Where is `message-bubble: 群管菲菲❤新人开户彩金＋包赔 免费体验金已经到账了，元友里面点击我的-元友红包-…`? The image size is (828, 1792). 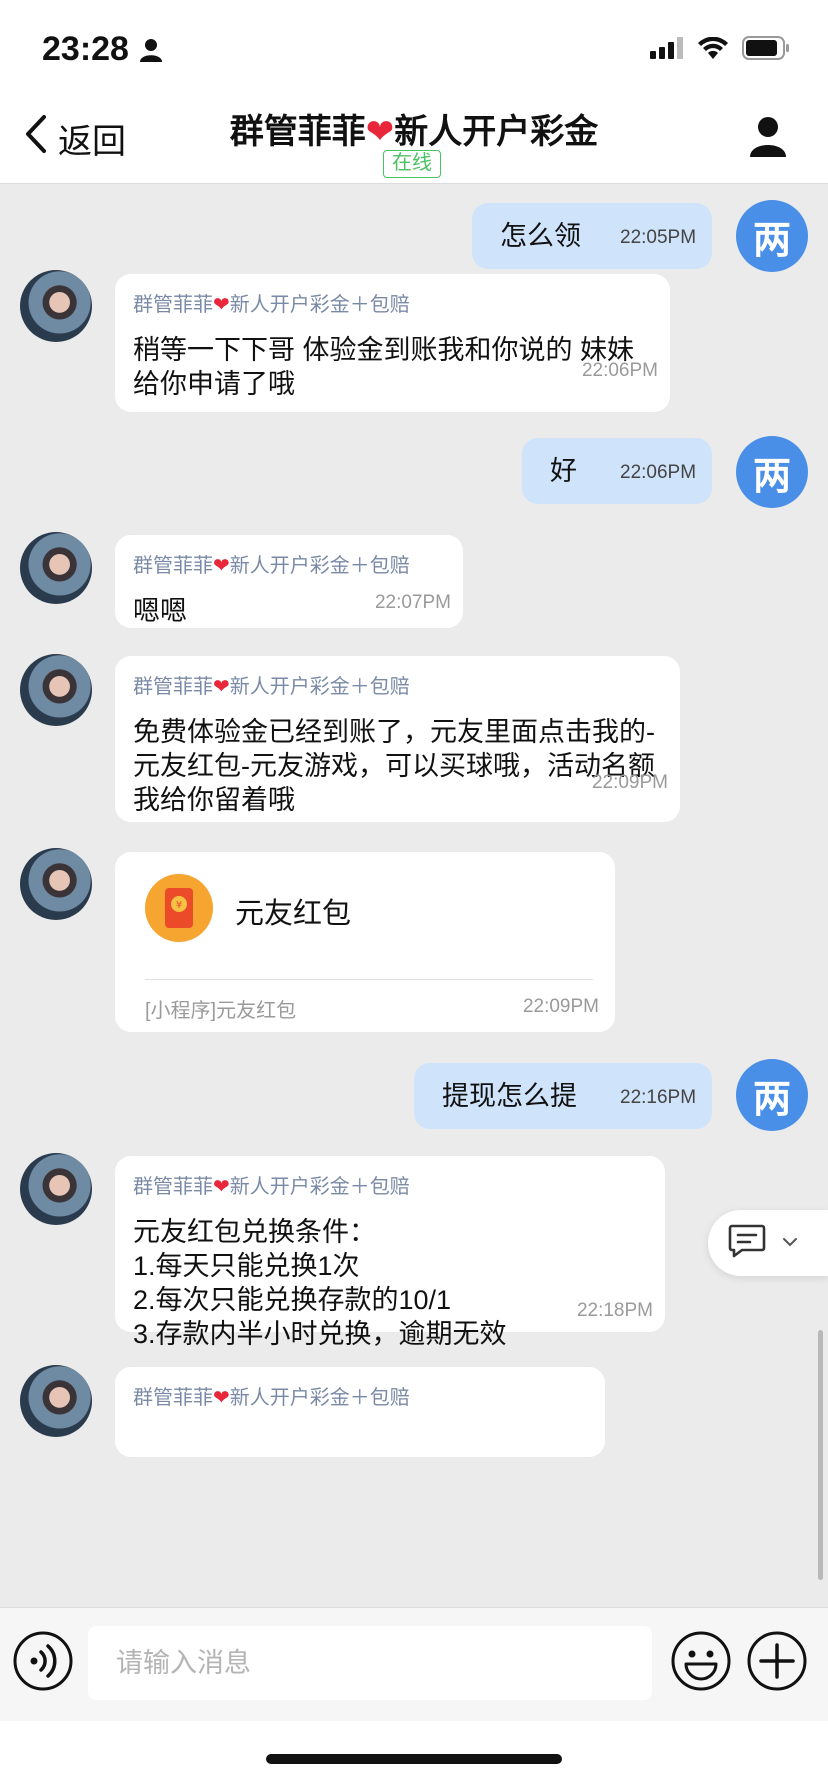 message-bubble: 群管菲菲❤新人开户彩金＋包赔 免费体验金已经到账了，元友里面点击我的-元友红包-… is located at coordinates (397, 739).